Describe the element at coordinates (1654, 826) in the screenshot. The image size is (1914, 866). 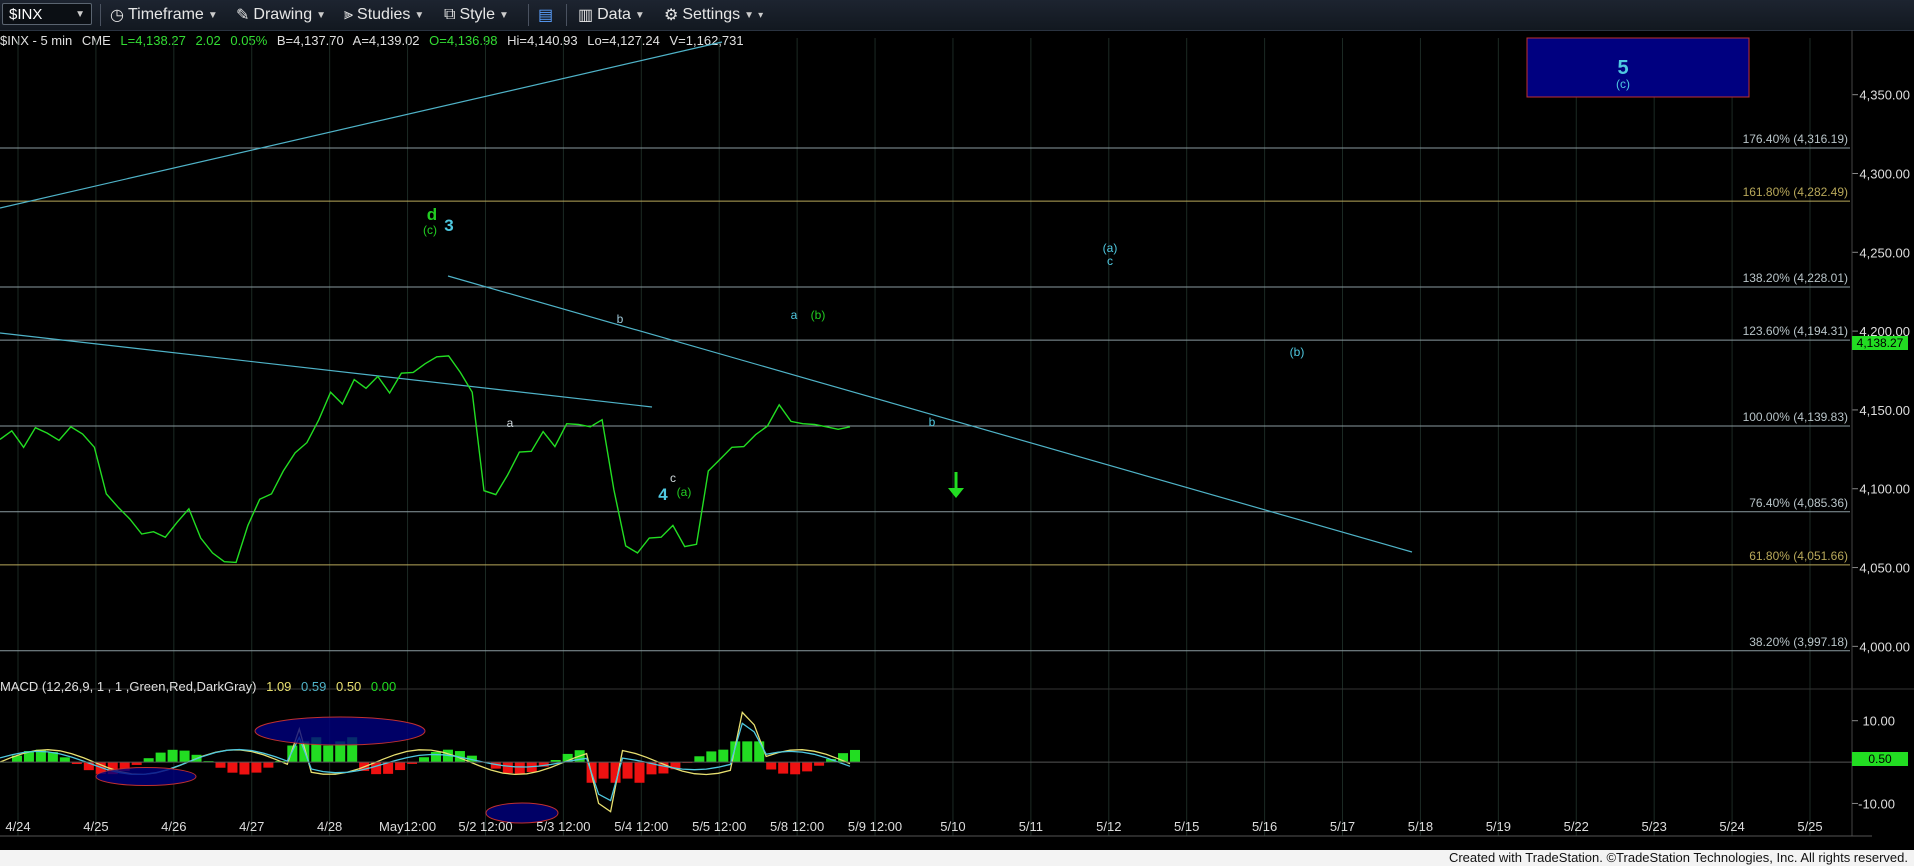
I see `time-tick-label: 5/23` at that location.